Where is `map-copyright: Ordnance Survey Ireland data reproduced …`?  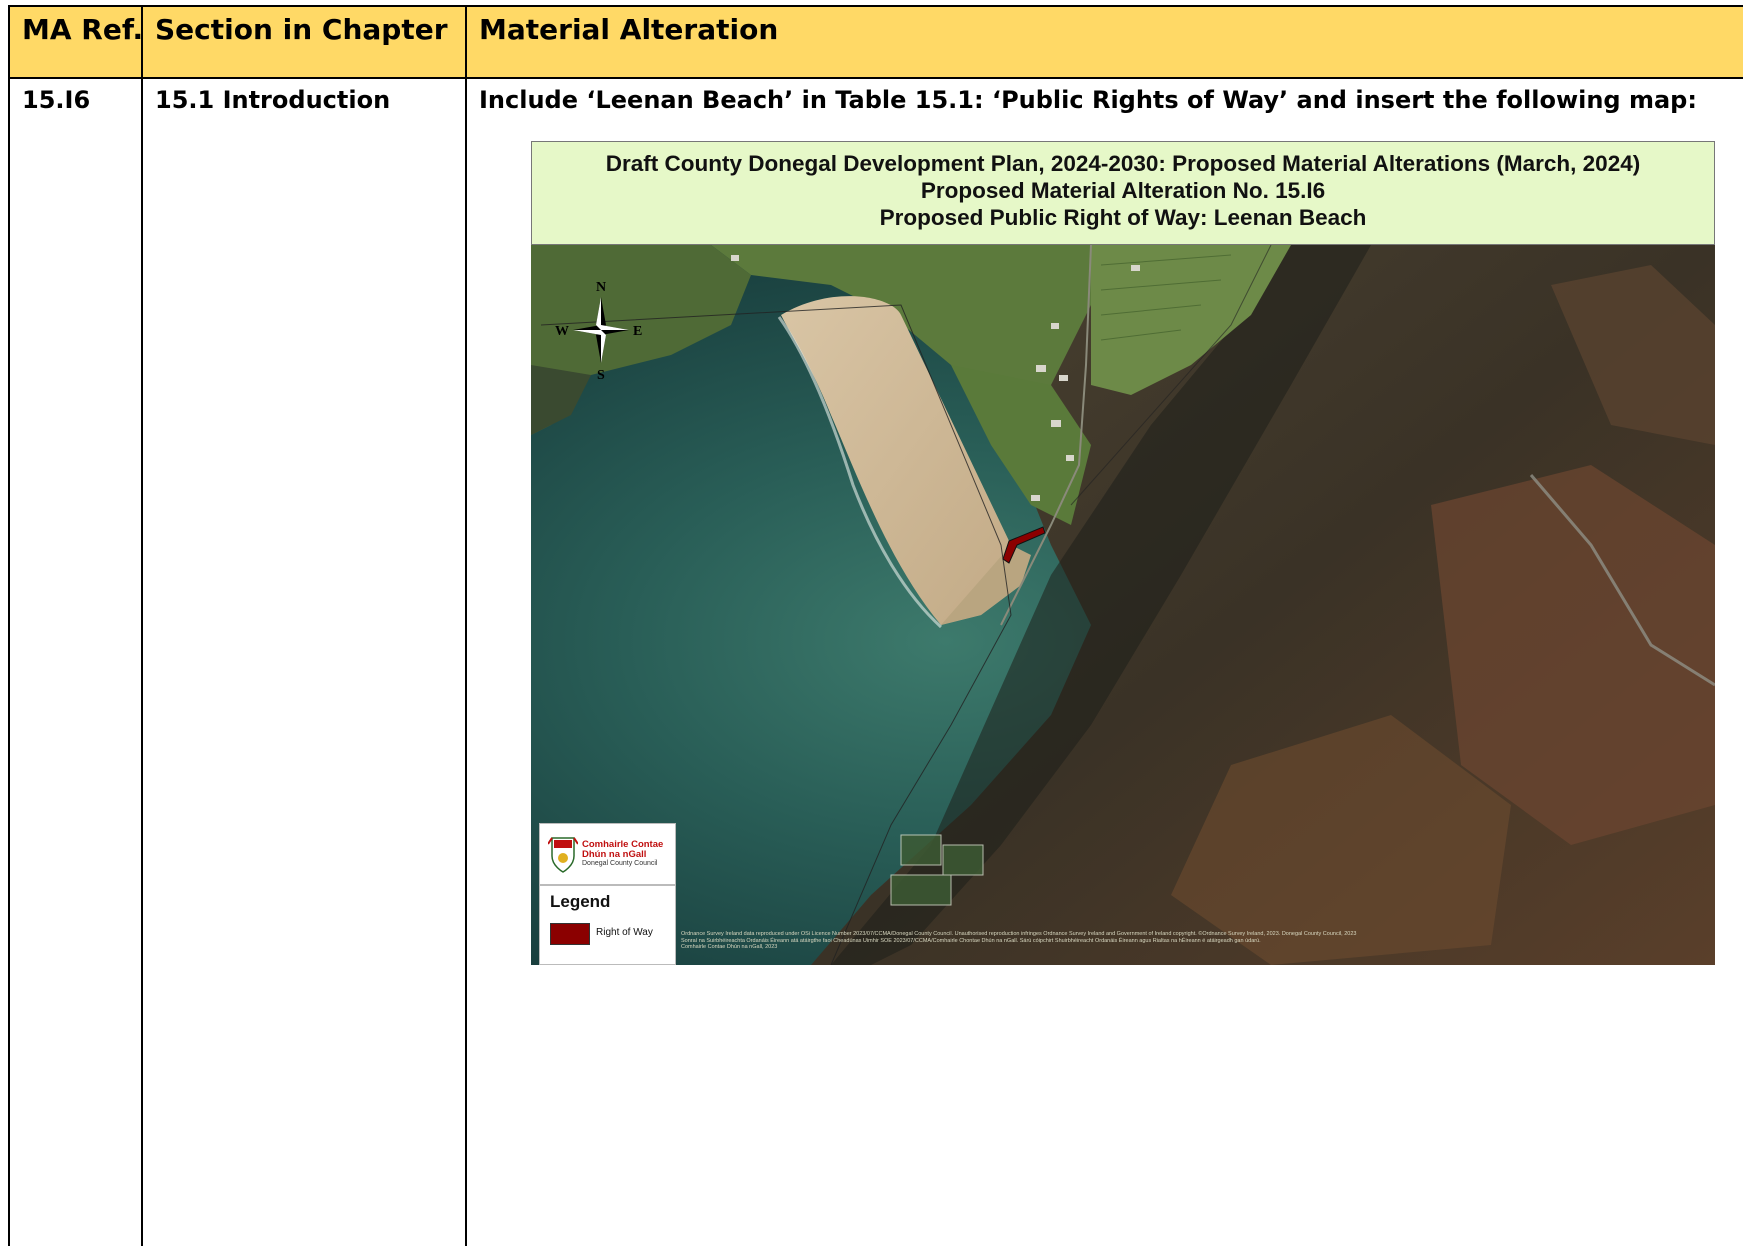 map-copyright: Ordnance Survey Ireland data reproduced … is located at coordinates (1181, 941).